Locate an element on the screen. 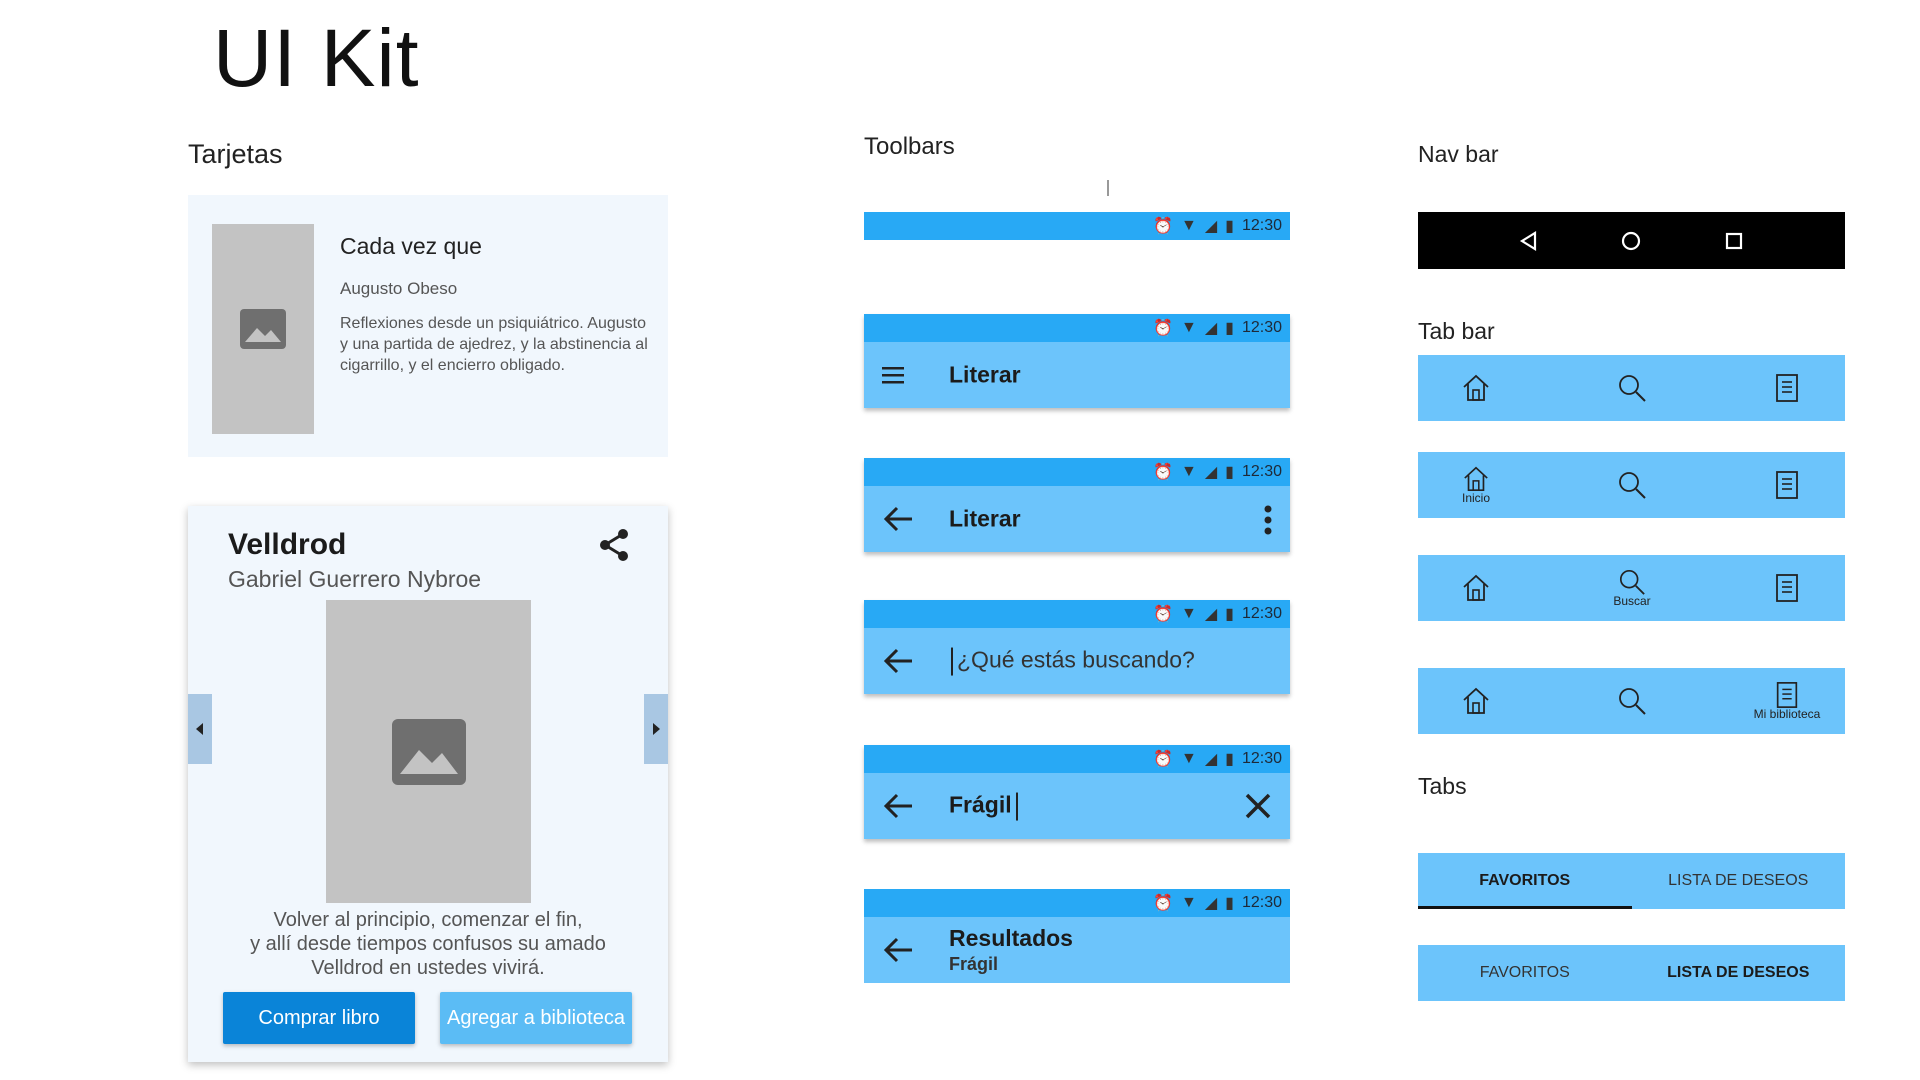 This screenshot has height=1080, width=1920. caret-left-icon is located at coordinates (199, 729).